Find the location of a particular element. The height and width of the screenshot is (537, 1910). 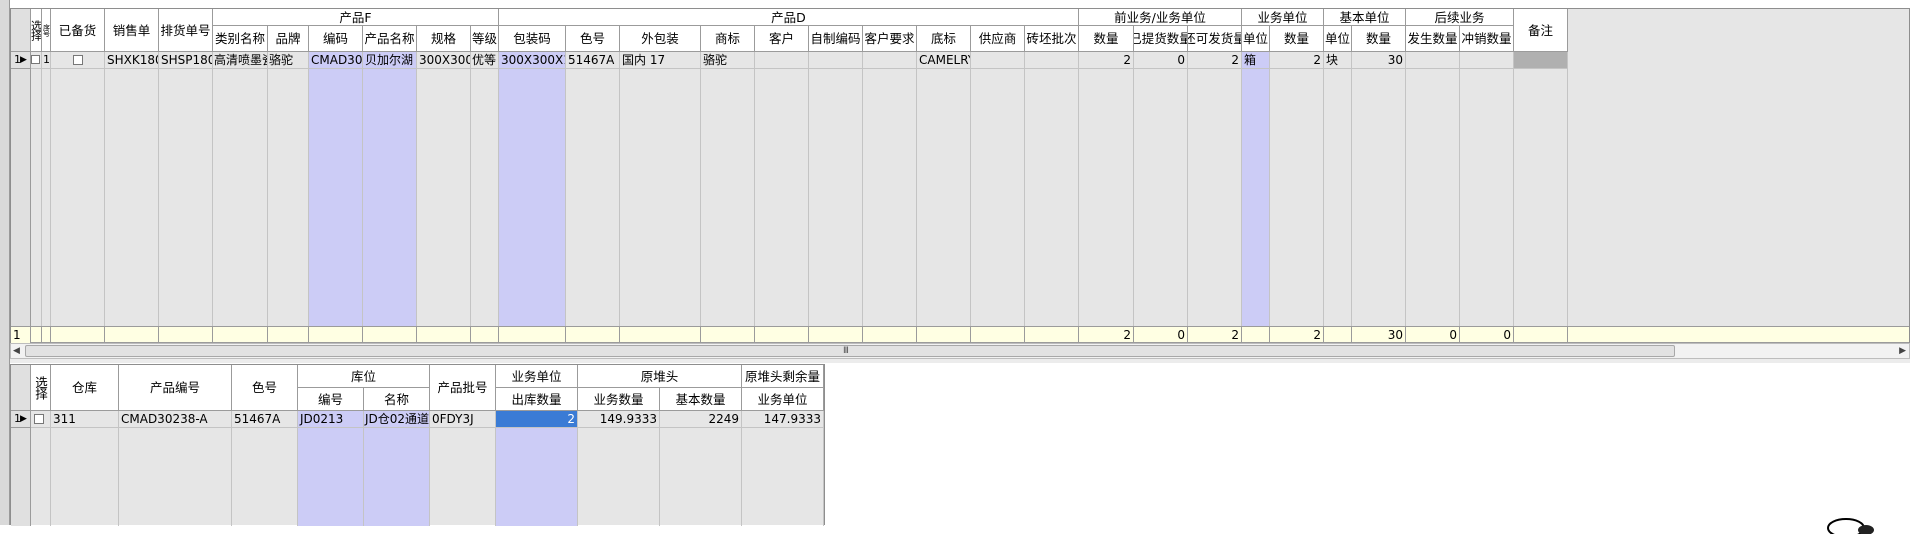

base-qty-cell: 30 is located at coordinates (1379, 60).